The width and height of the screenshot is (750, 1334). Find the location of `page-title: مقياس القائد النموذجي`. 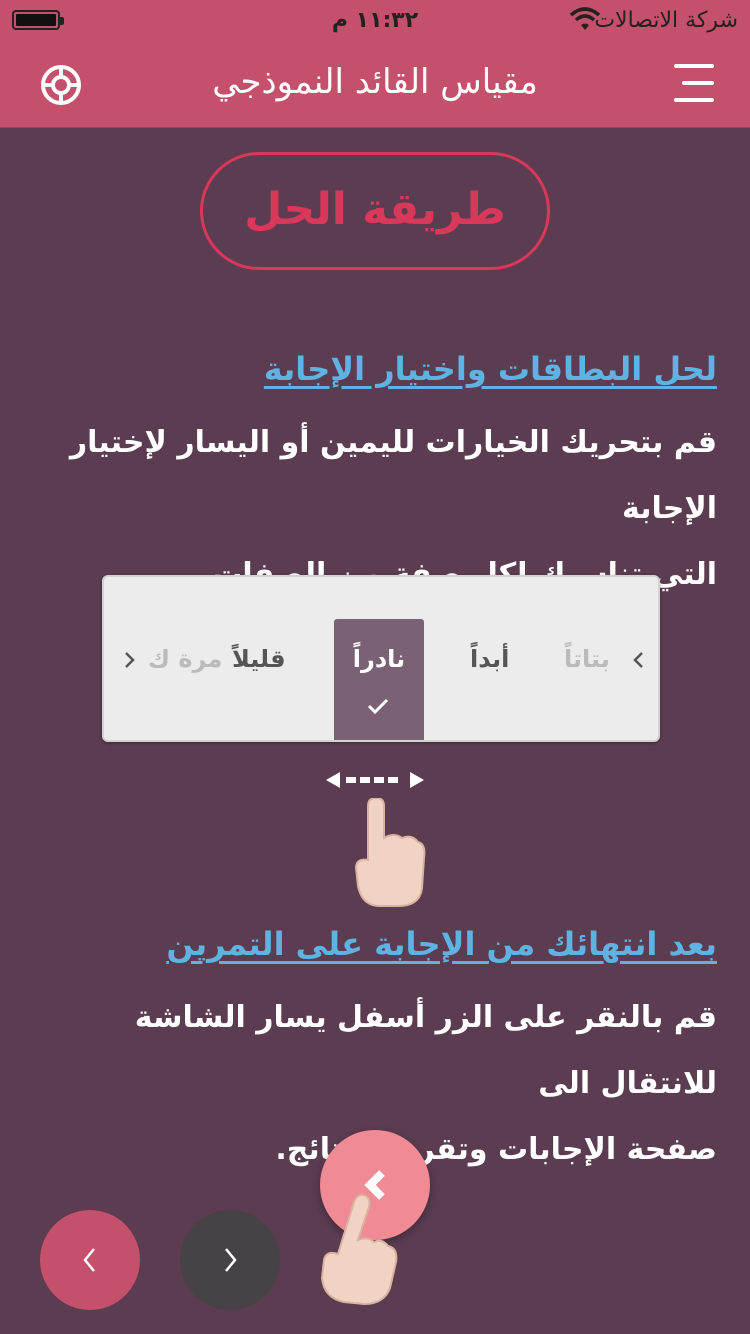

page-title: مقياس القائد النموذجي is located at coordinates (375, 82).